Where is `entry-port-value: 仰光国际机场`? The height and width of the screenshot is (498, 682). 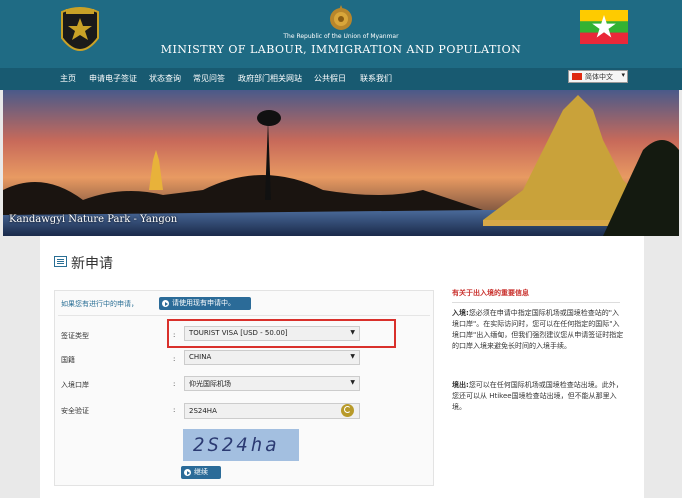 entry-port-value: 仰光国际机场 is located at coordinates (210, 384).